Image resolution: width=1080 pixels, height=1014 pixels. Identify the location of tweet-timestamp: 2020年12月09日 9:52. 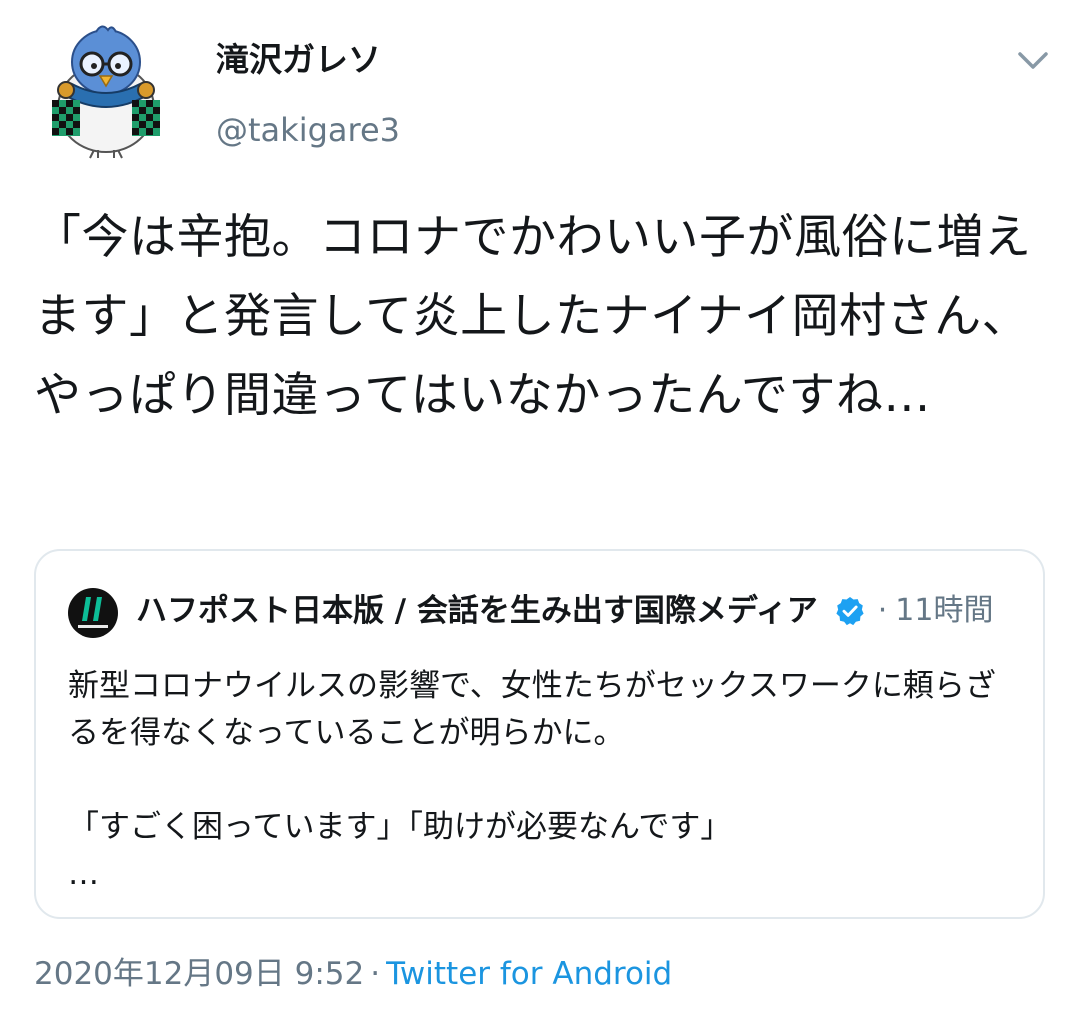
(199, 974).